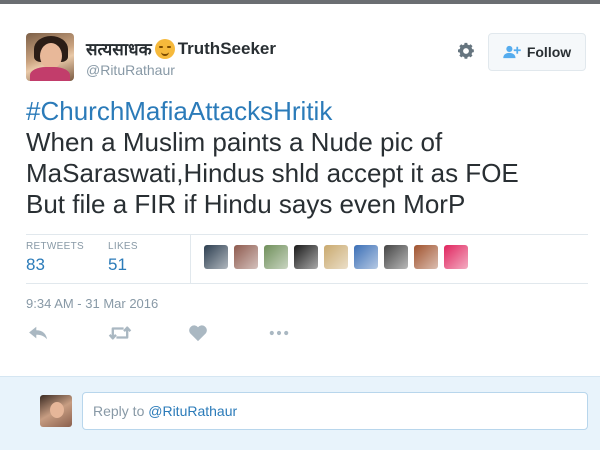 The width and height of the screenshot is (600, 450). I want to click on likes-count: 51, so click(117, 264).